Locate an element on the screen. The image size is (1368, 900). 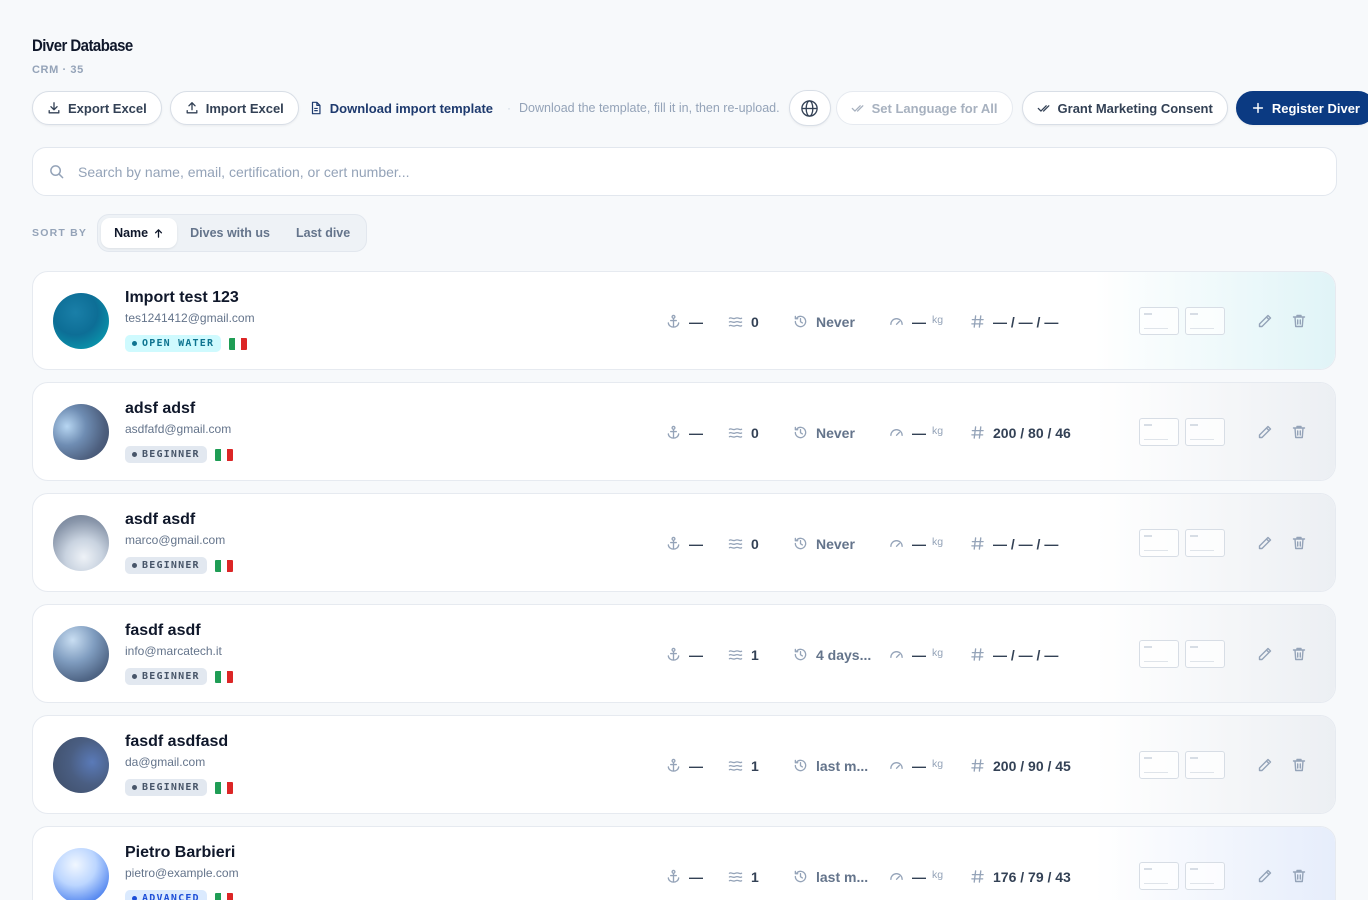
badge-dot is located at coordinates (134, 676).